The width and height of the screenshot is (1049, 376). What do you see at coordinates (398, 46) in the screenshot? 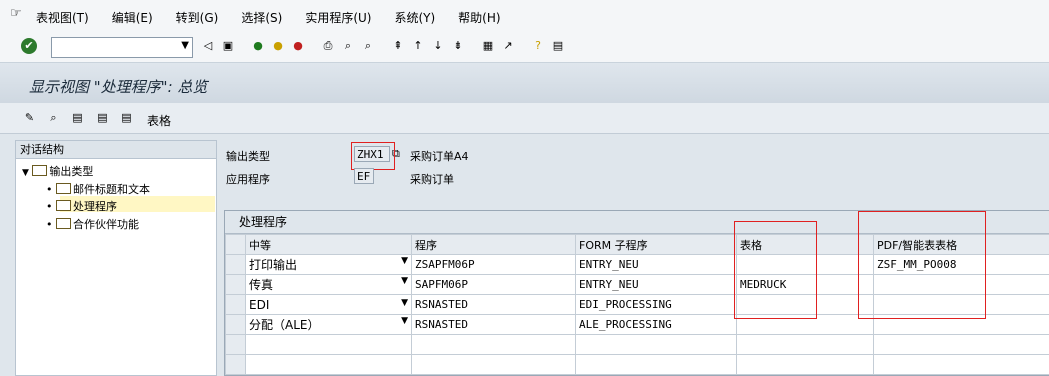
I see `first-page-icon: ⇞` at bounding box center [398, 46].